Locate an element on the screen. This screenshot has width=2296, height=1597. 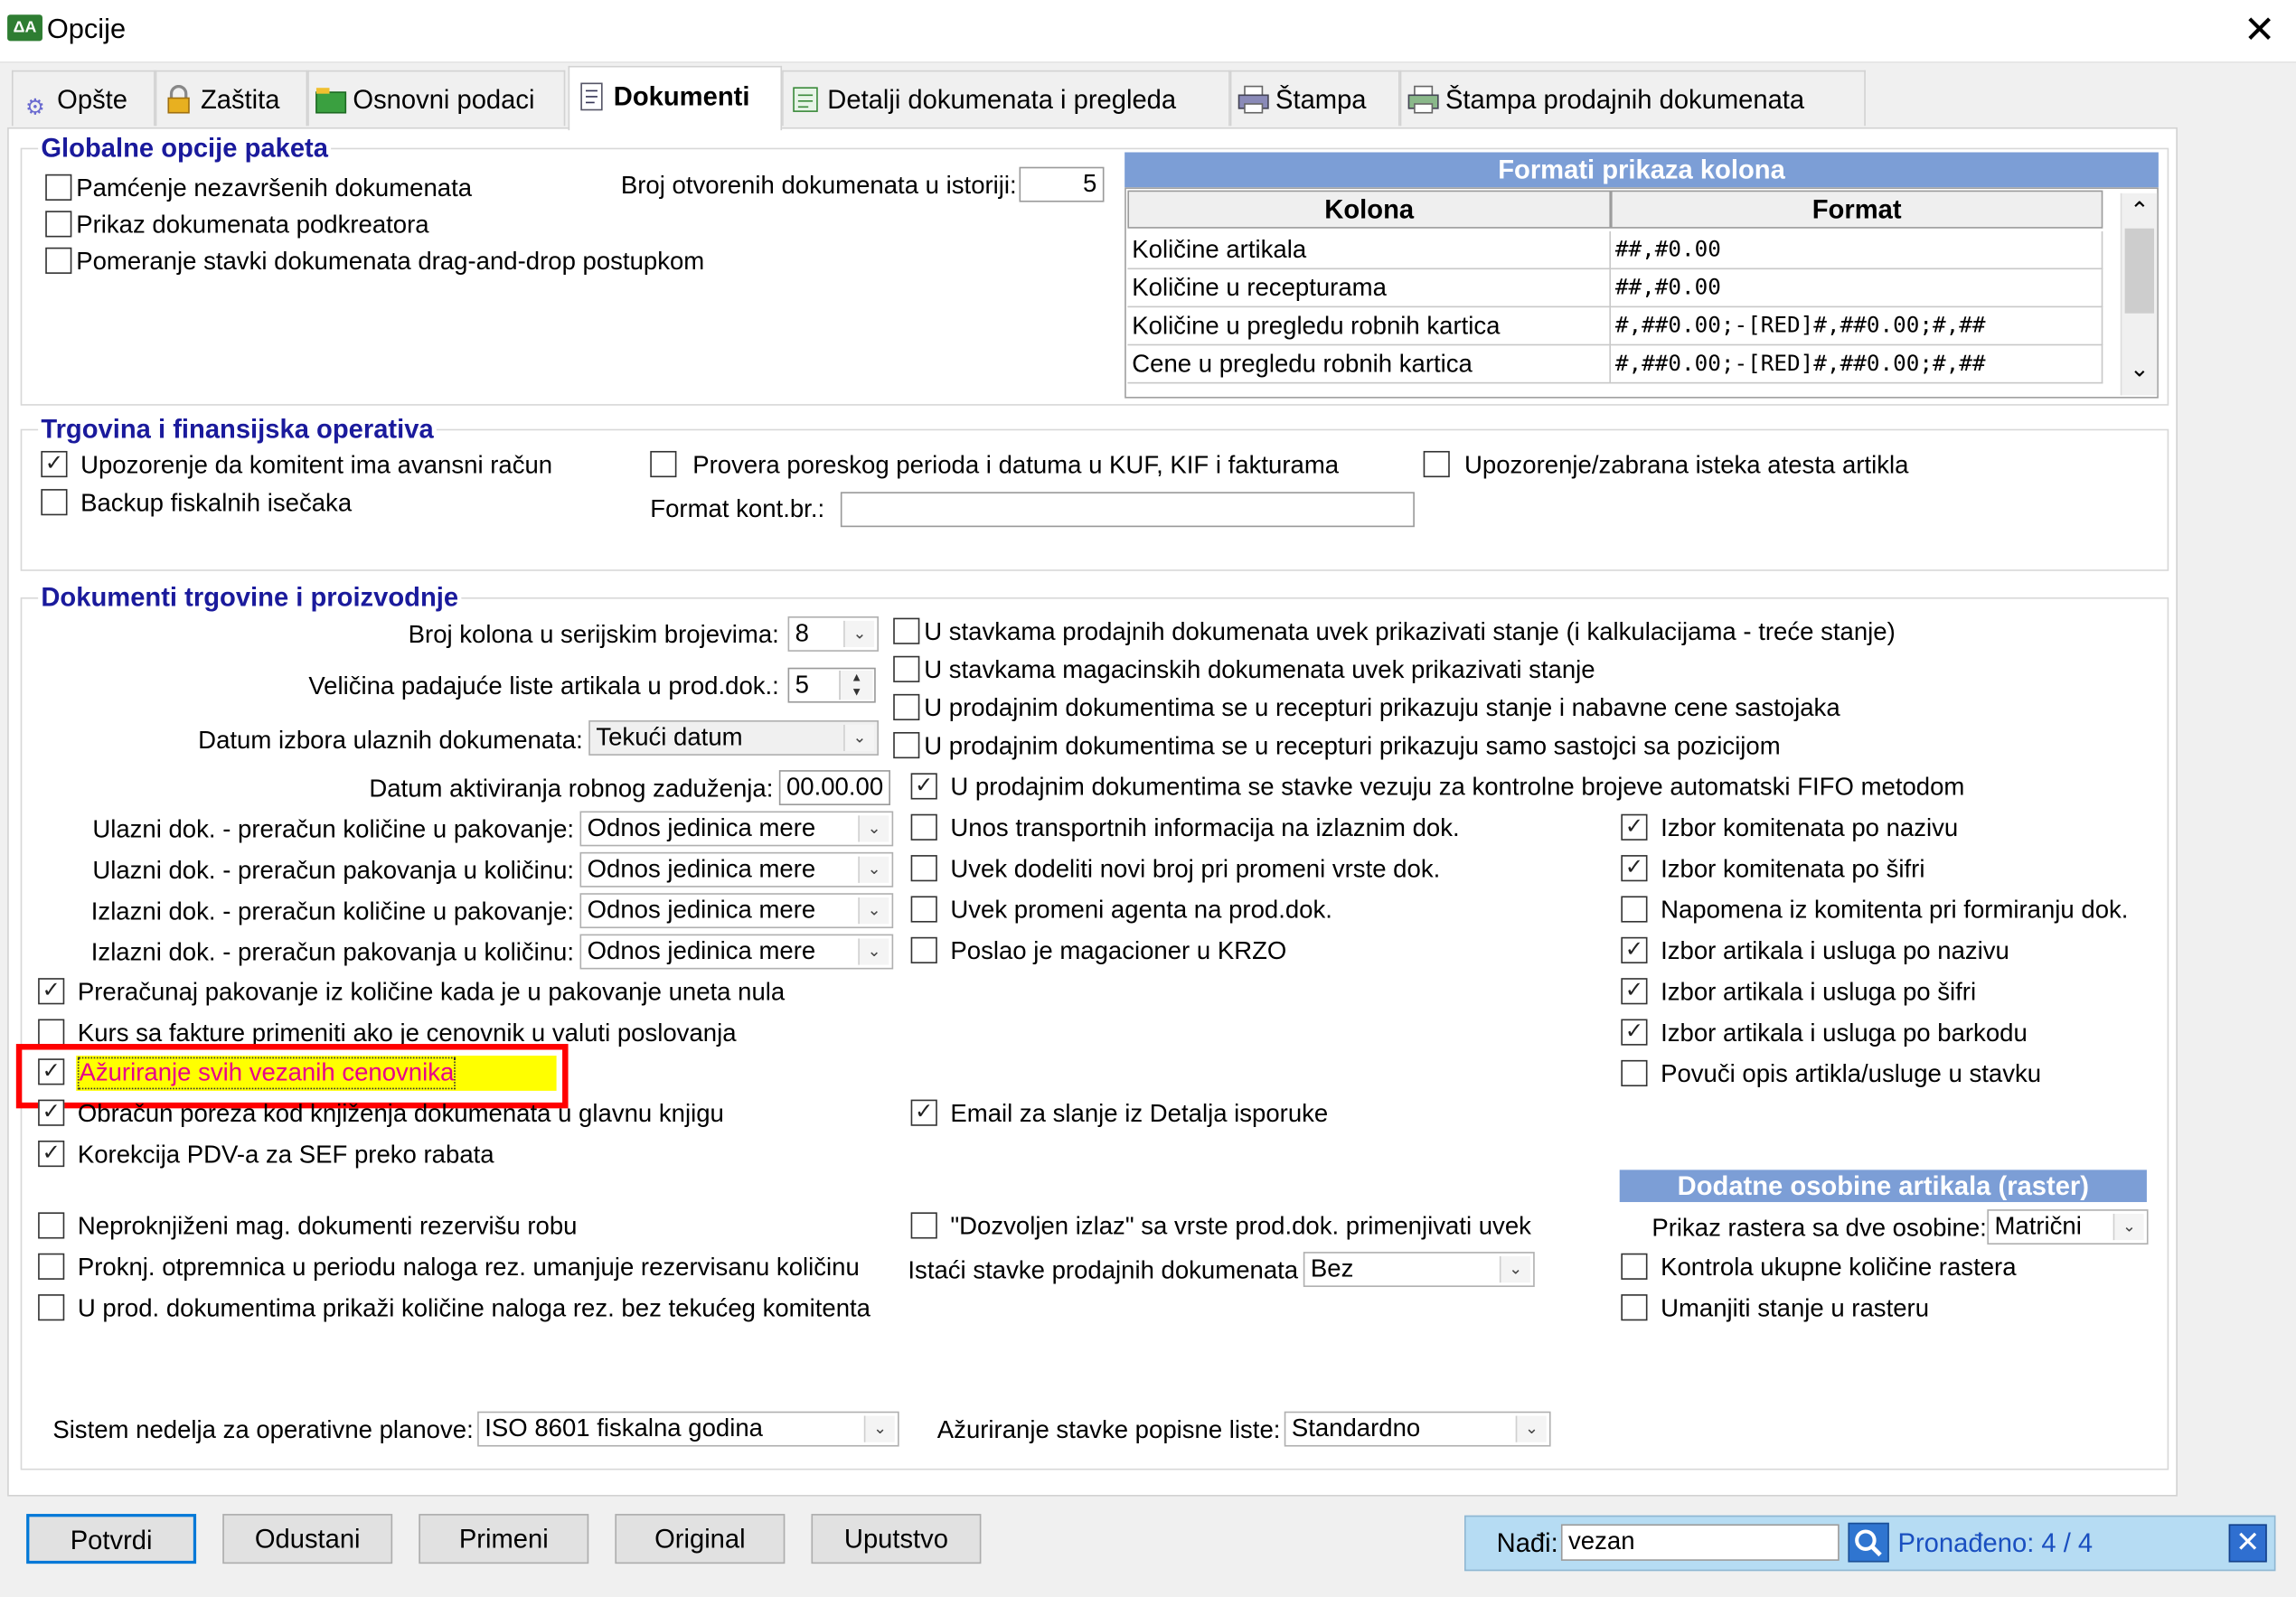
inventory-update-select: Standardno ⌄ is located at coordinates (1417, 1429).